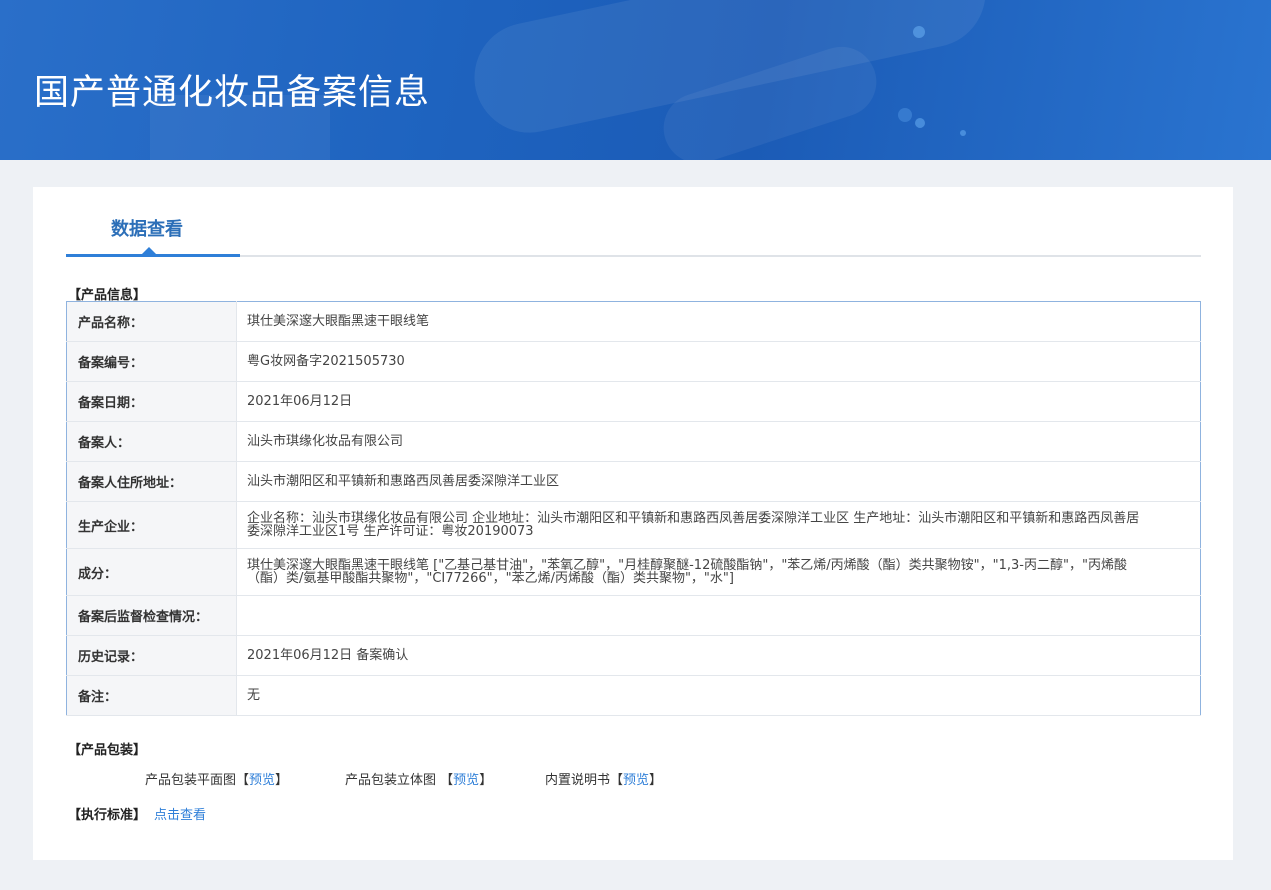  Describe the element at coordinates (151, 695) in the screenshot. I see `row-key: 备注：` at that location.